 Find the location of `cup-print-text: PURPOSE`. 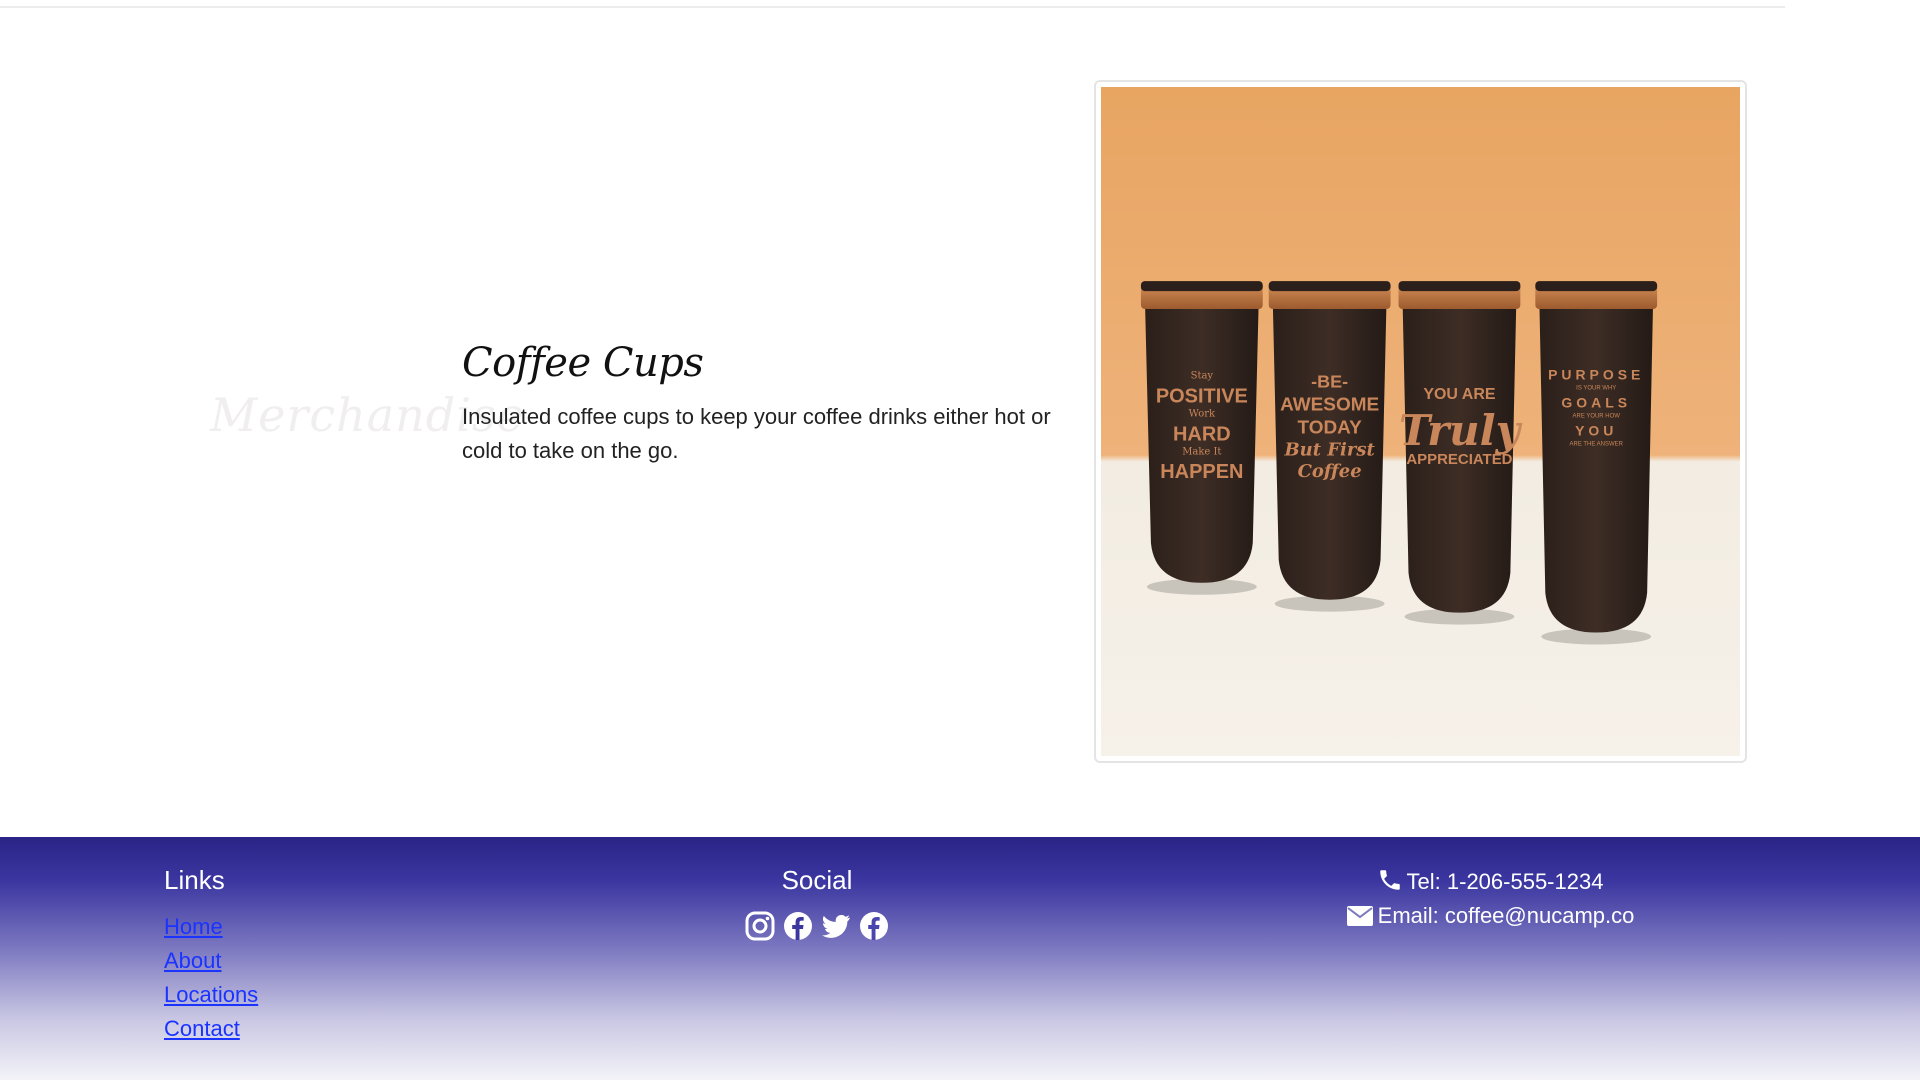

cup-print-text: PURPOSE is located at coordinates (1596, 375).